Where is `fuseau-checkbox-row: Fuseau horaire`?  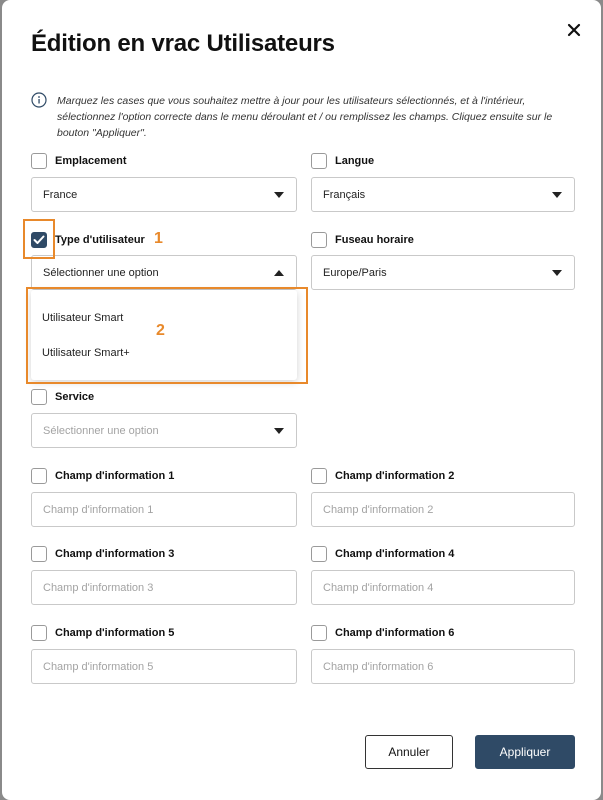
fuseau-checkbox-row: Fuseau horaire is located at coordinates (362, 240).